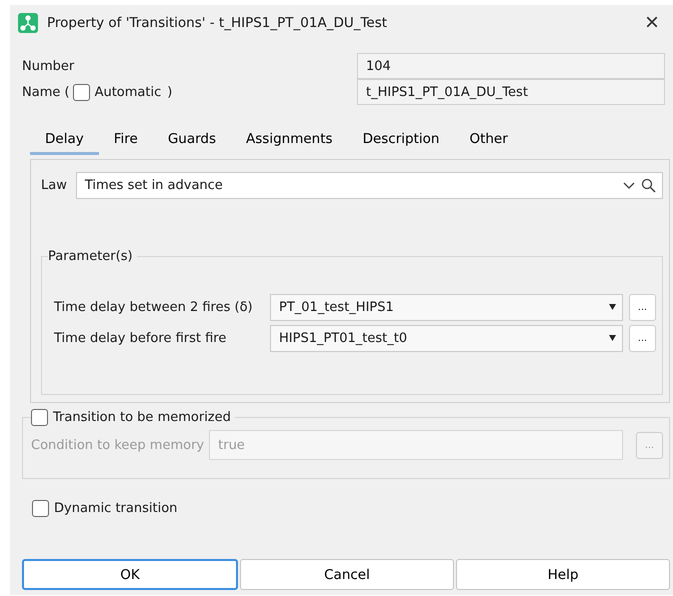 The height and width of the screenshot is (596, 673). What do you see at coordinates (117, 445) in the screenshot?
I see `condition-label: Condition to keep memory` at bounding box center [117, 445].